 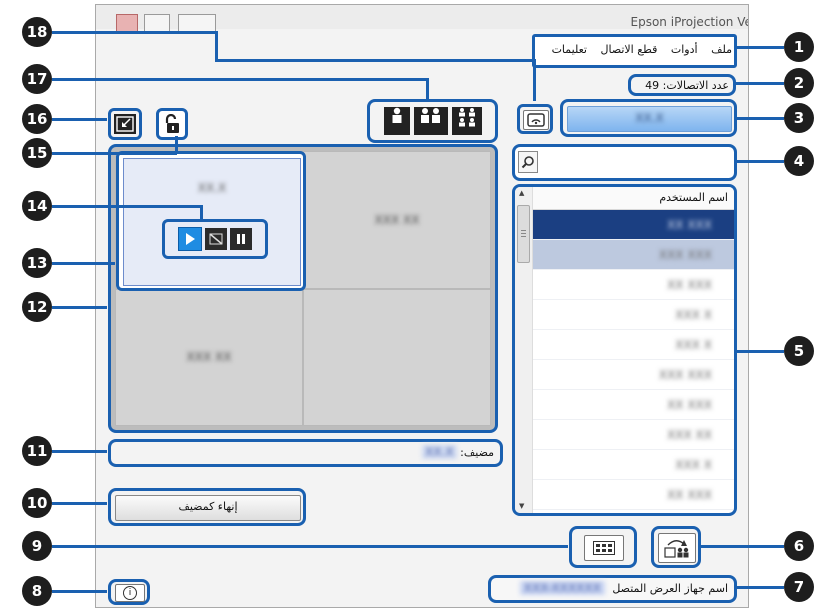 I want to click on callout-17-line, so click(x=240, y=79).